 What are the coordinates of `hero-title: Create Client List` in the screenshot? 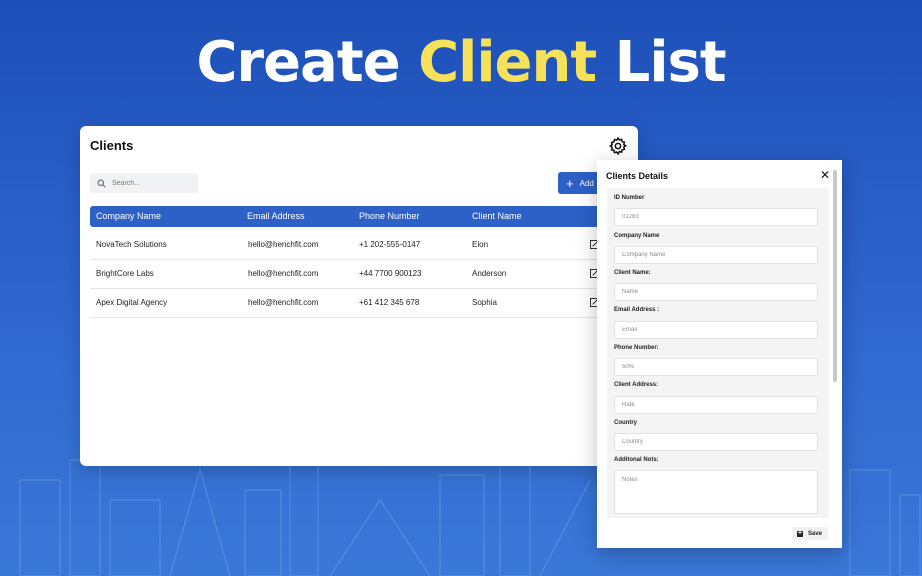 It's located at (461, 63).